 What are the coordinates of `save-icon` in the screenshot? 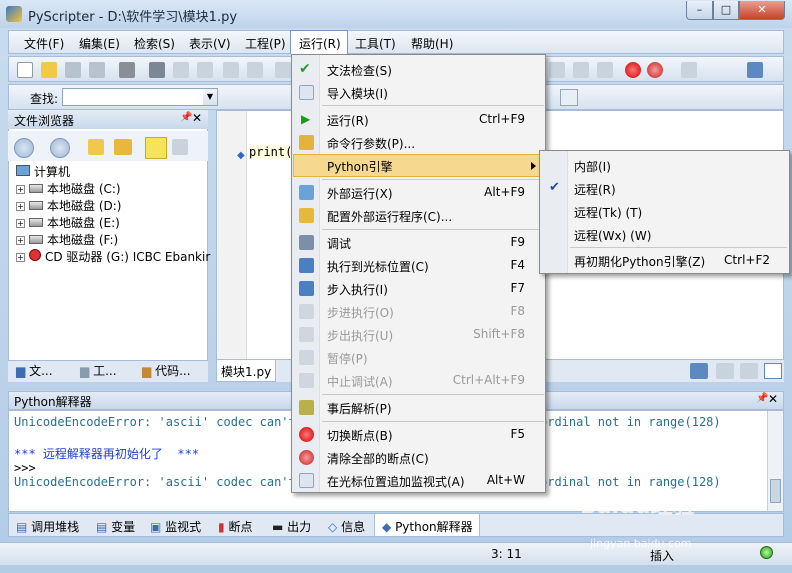 It's located at (73, 70).